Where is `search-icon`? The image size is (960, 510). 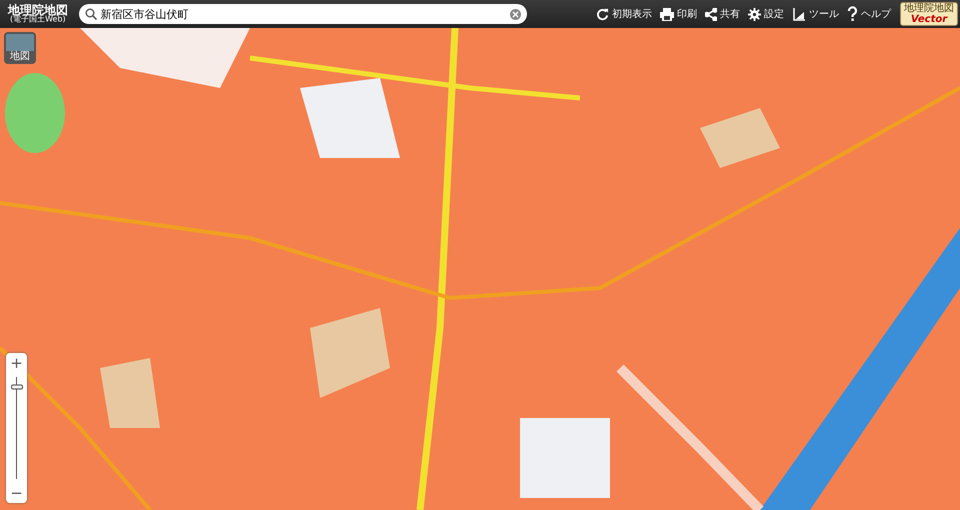 search-icon is located at coordinates (90, 14).